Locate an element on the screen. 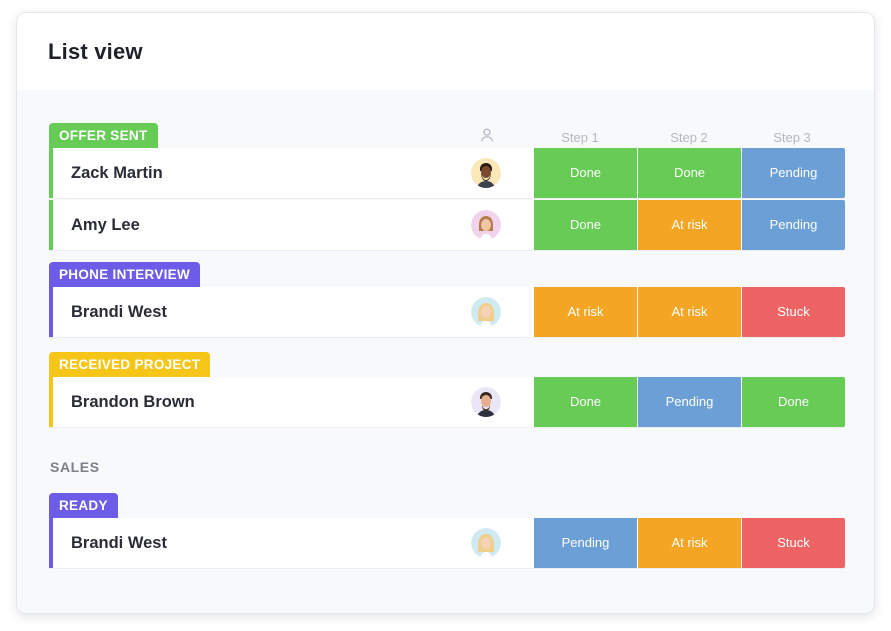 The width and height of the screenshot is (891, 631). candidate-name: Brandon Brown is located at coordinates (133, 402).